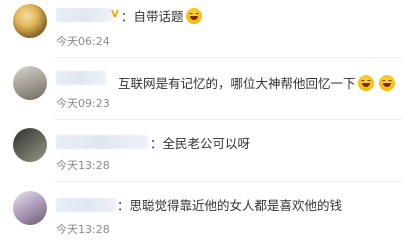 The width and height of the screenshot is (402, 243). I want to click on comment-text-content: ：全民老公可以呀, so click(200, 143).